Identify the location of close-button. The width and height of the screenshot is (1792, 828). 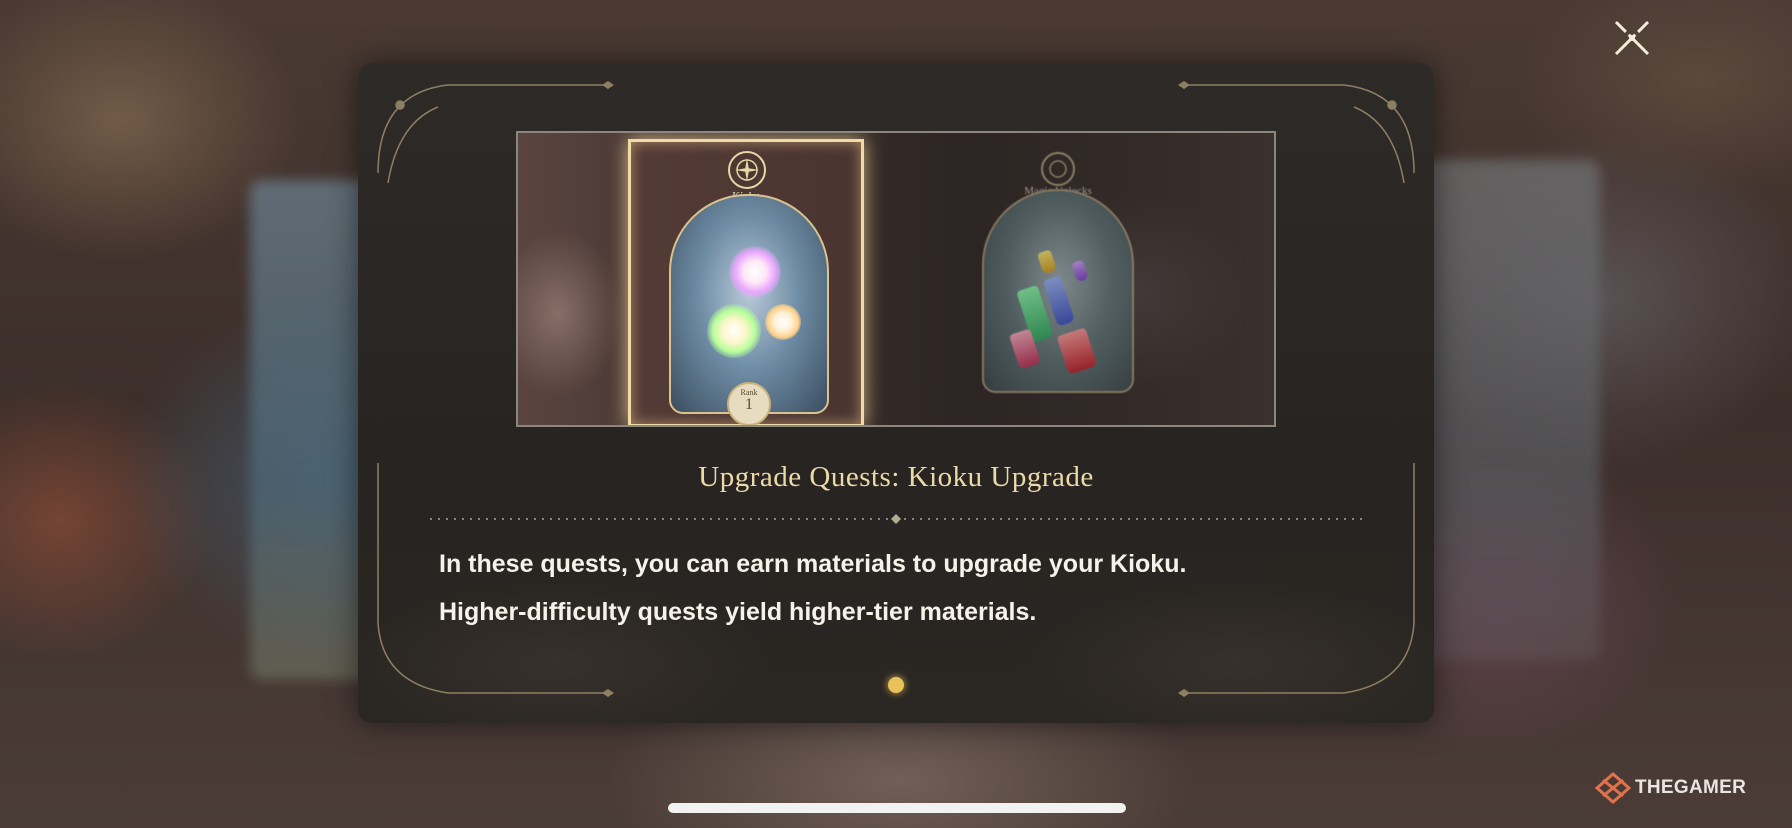
(1632, 38).